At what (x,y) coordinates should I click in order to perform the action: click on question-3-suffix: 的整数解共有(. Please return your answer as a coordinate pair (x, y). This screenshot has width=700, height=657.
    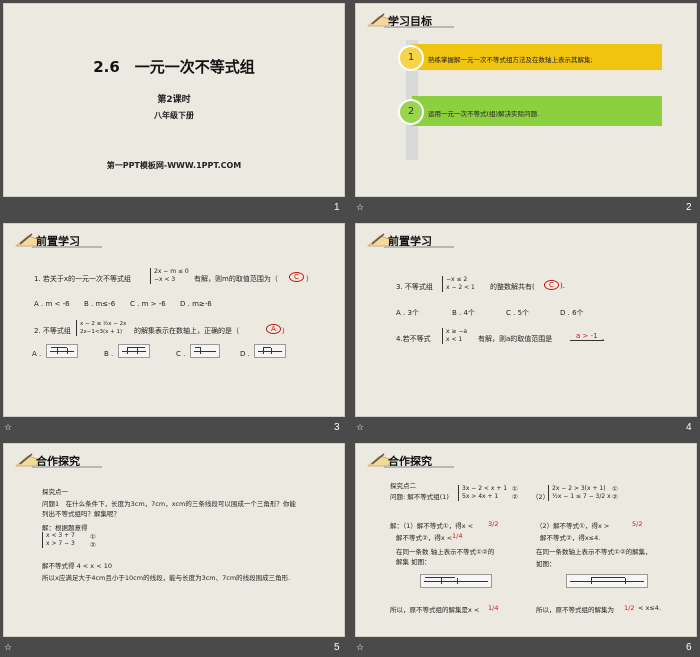
    Looking at the image, I should click on (512, 287).